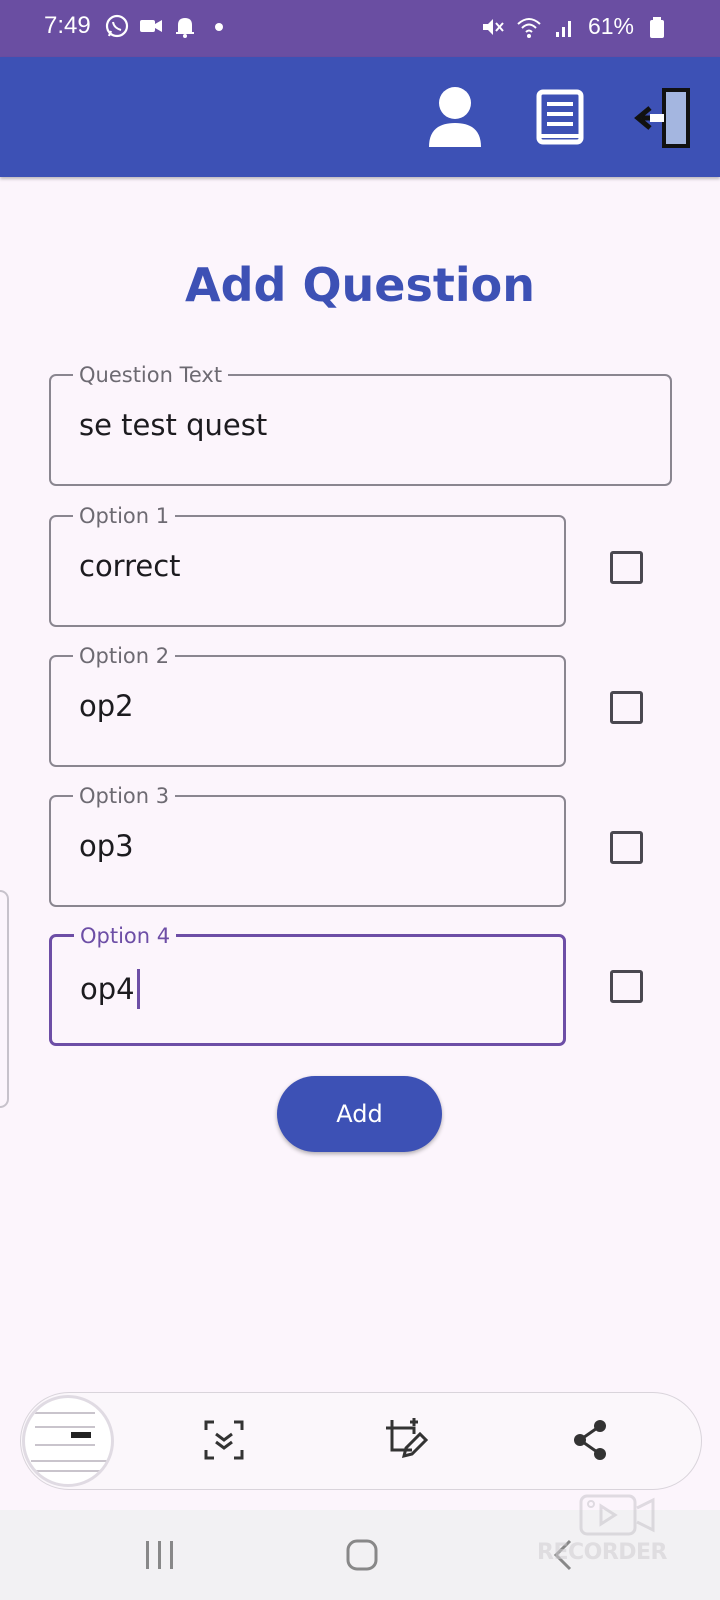  What do you see at coordinates (219, 27) in the screenshot?
I see `dot-icon` at bounding box center [219, 27].